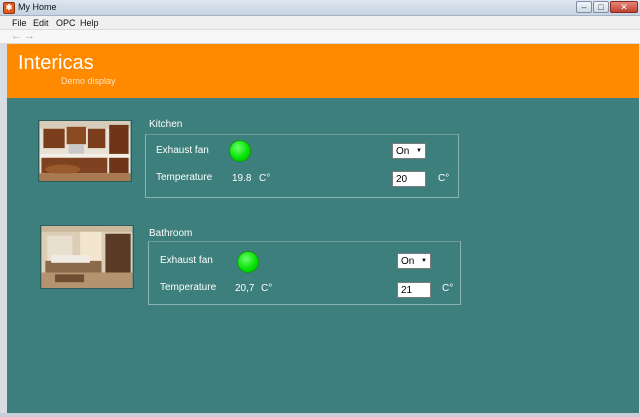  Describe the element at coordinates (166, 124) in the screenshot. I see `room-title-kitchen: Kitchen` at that location.